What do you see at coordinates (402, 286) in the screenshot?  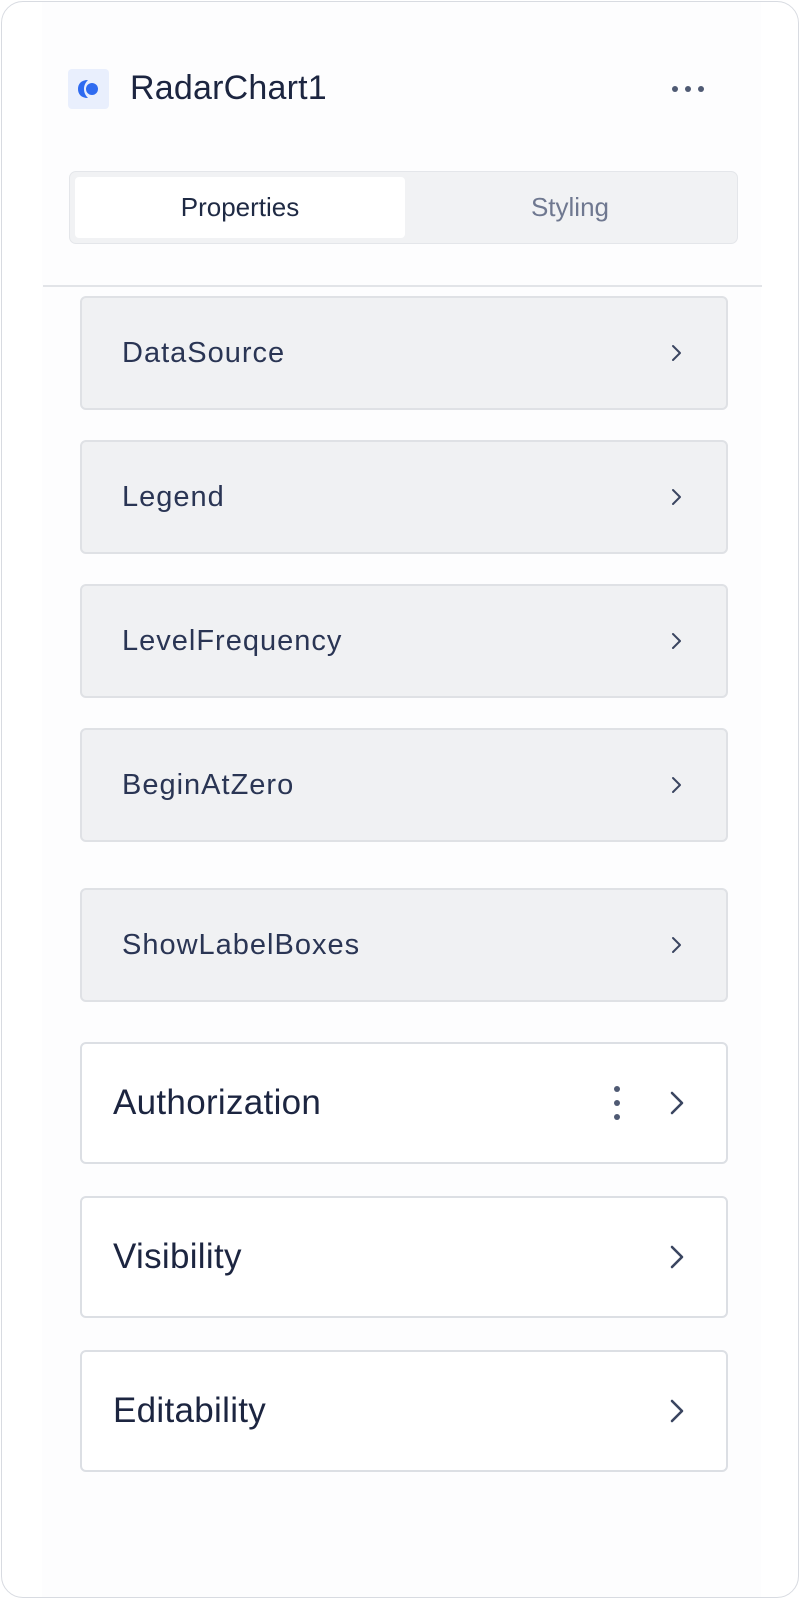 I see `divider` at bounding box center [402, 286].